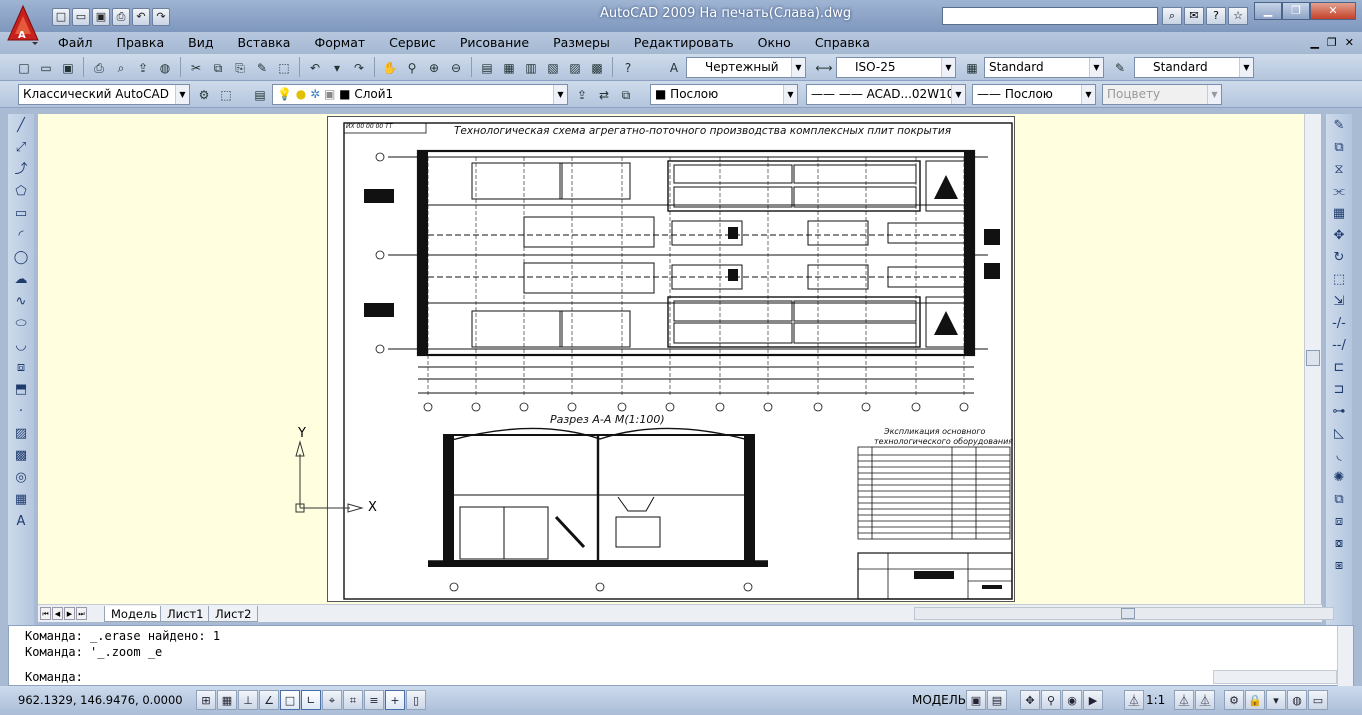 This screenshot has width=1362, height=715. I want to click on polar-tracking-icon: ∠, so click(269, 700).